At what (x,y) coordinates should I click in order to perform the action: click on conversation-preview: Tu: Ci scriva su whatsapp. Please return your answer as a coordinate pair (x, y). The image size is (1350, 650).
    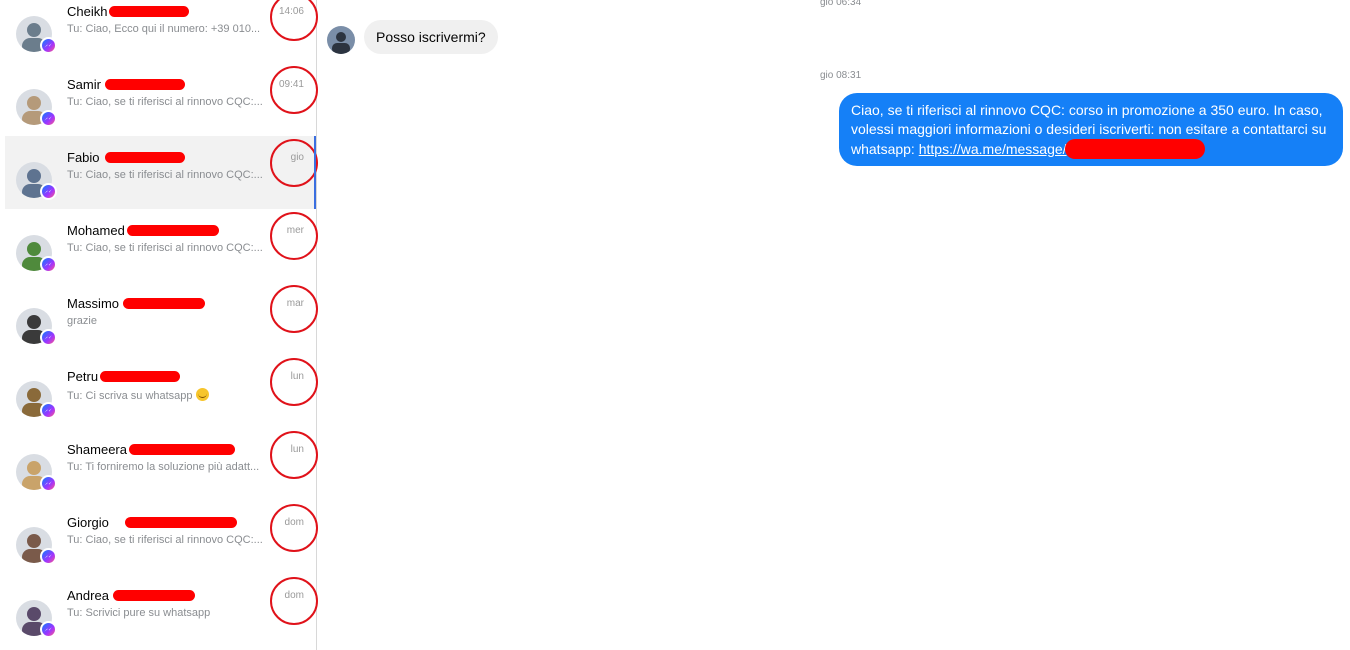
    Looking at the image, I should click on (165, 395).